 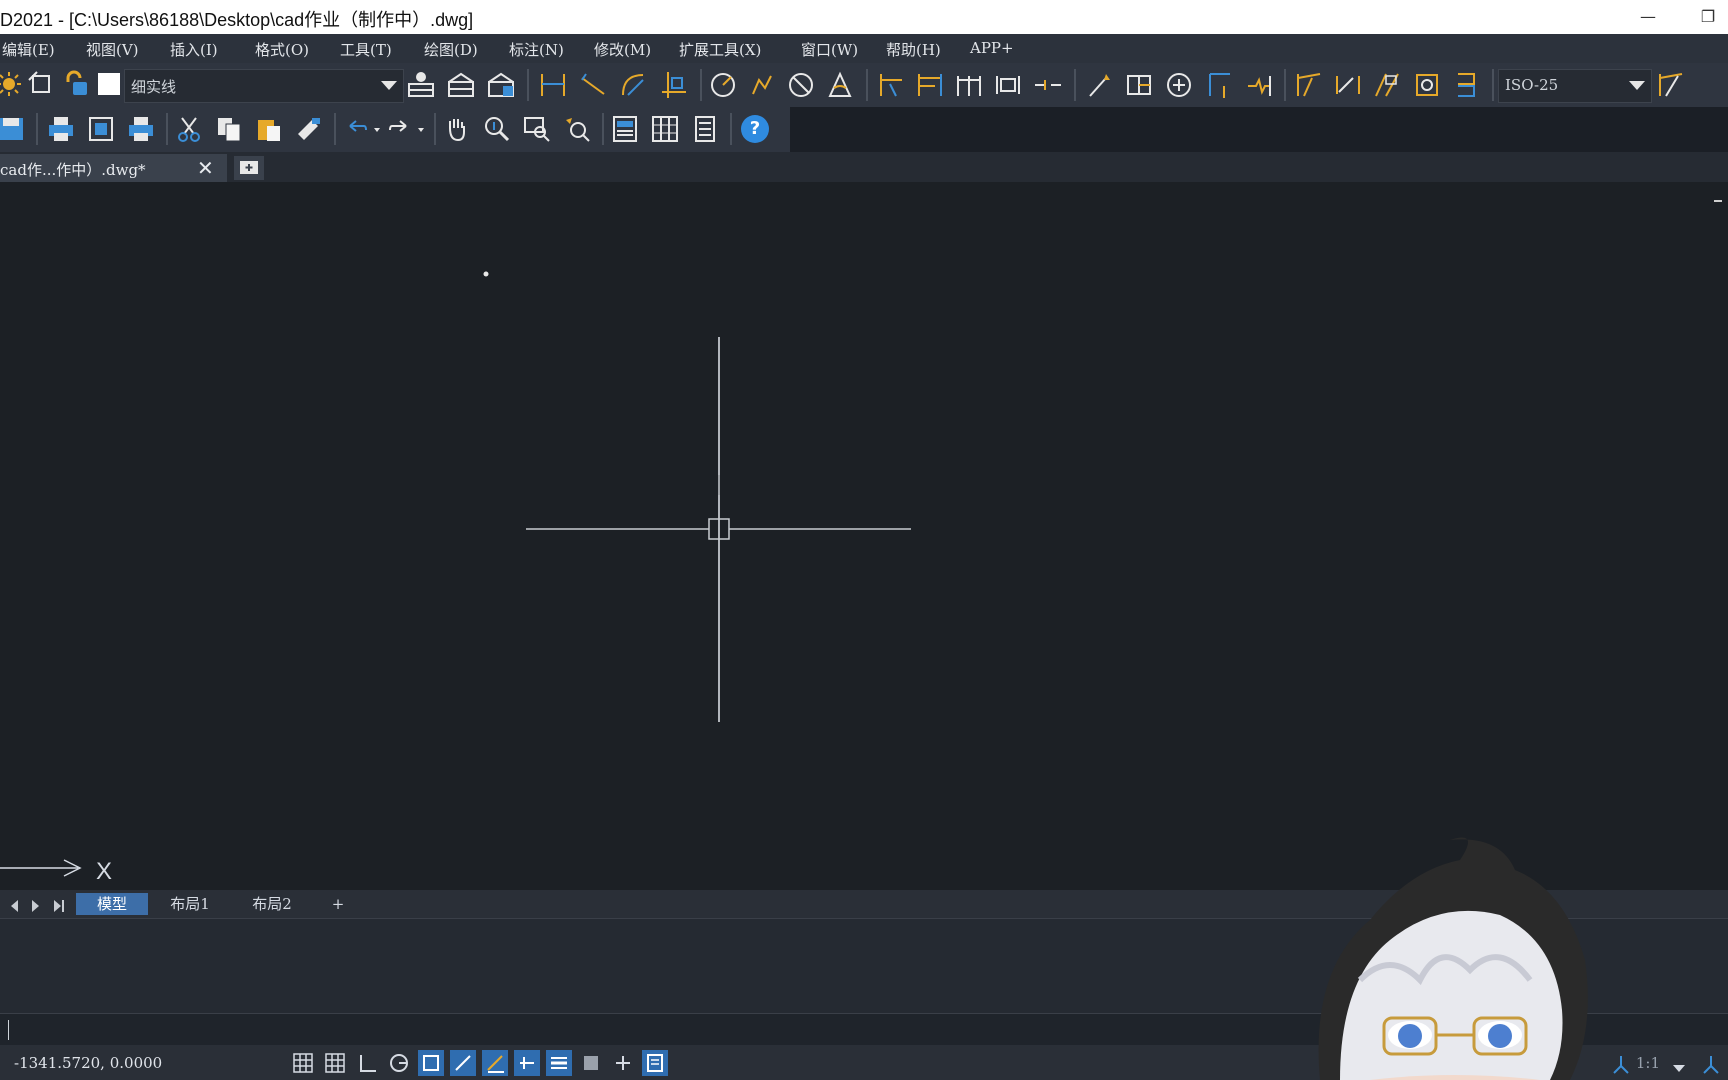 I want to click on menu-window: 窗口(W), so click(x=829, y=49).